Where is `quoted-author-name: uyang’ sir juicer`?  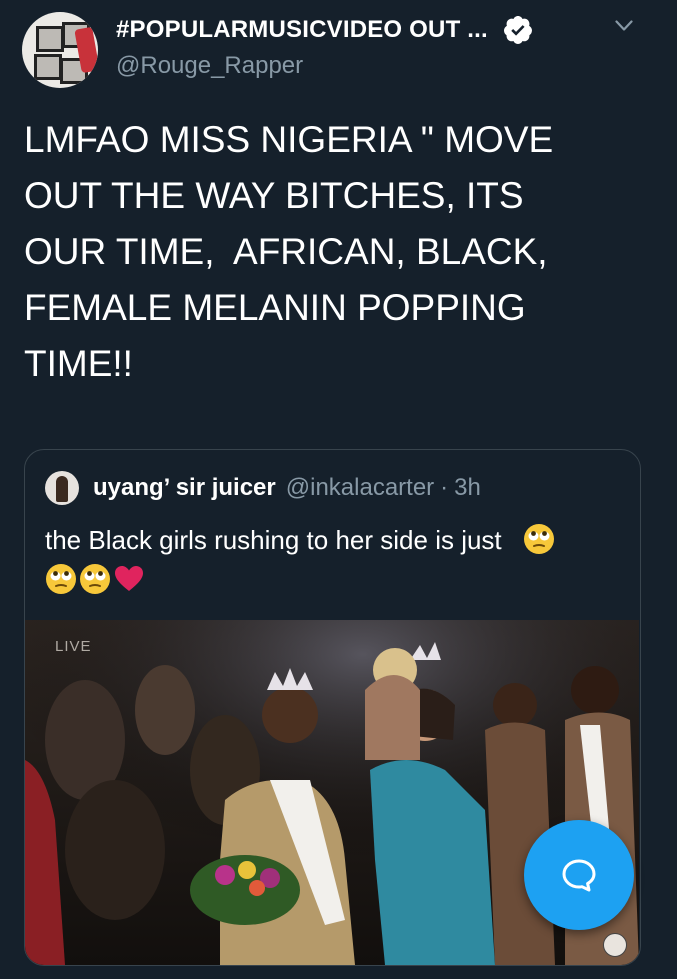
quoted-author-name: uyang’ sir juicer is located at coordinates (184, 487).